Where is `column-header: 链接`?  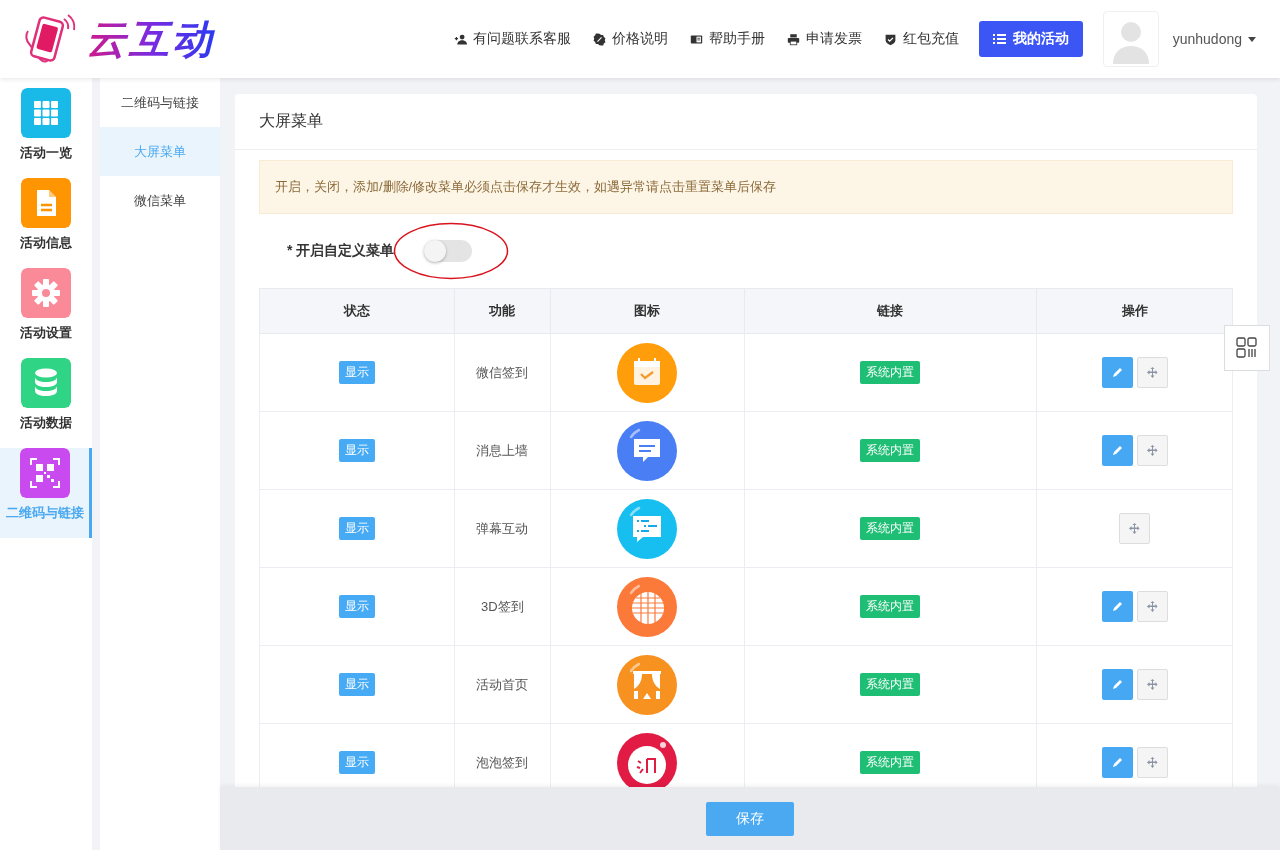 column-header: 链接 is located at coordinates (890, 311).